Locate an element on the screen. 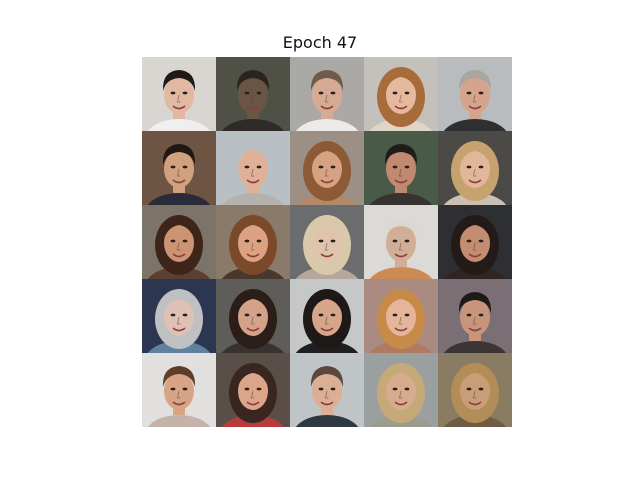 The height and width of the screenshot is (480, 640). figure-title: Epoch 47 is located at coordinates (320, 42).